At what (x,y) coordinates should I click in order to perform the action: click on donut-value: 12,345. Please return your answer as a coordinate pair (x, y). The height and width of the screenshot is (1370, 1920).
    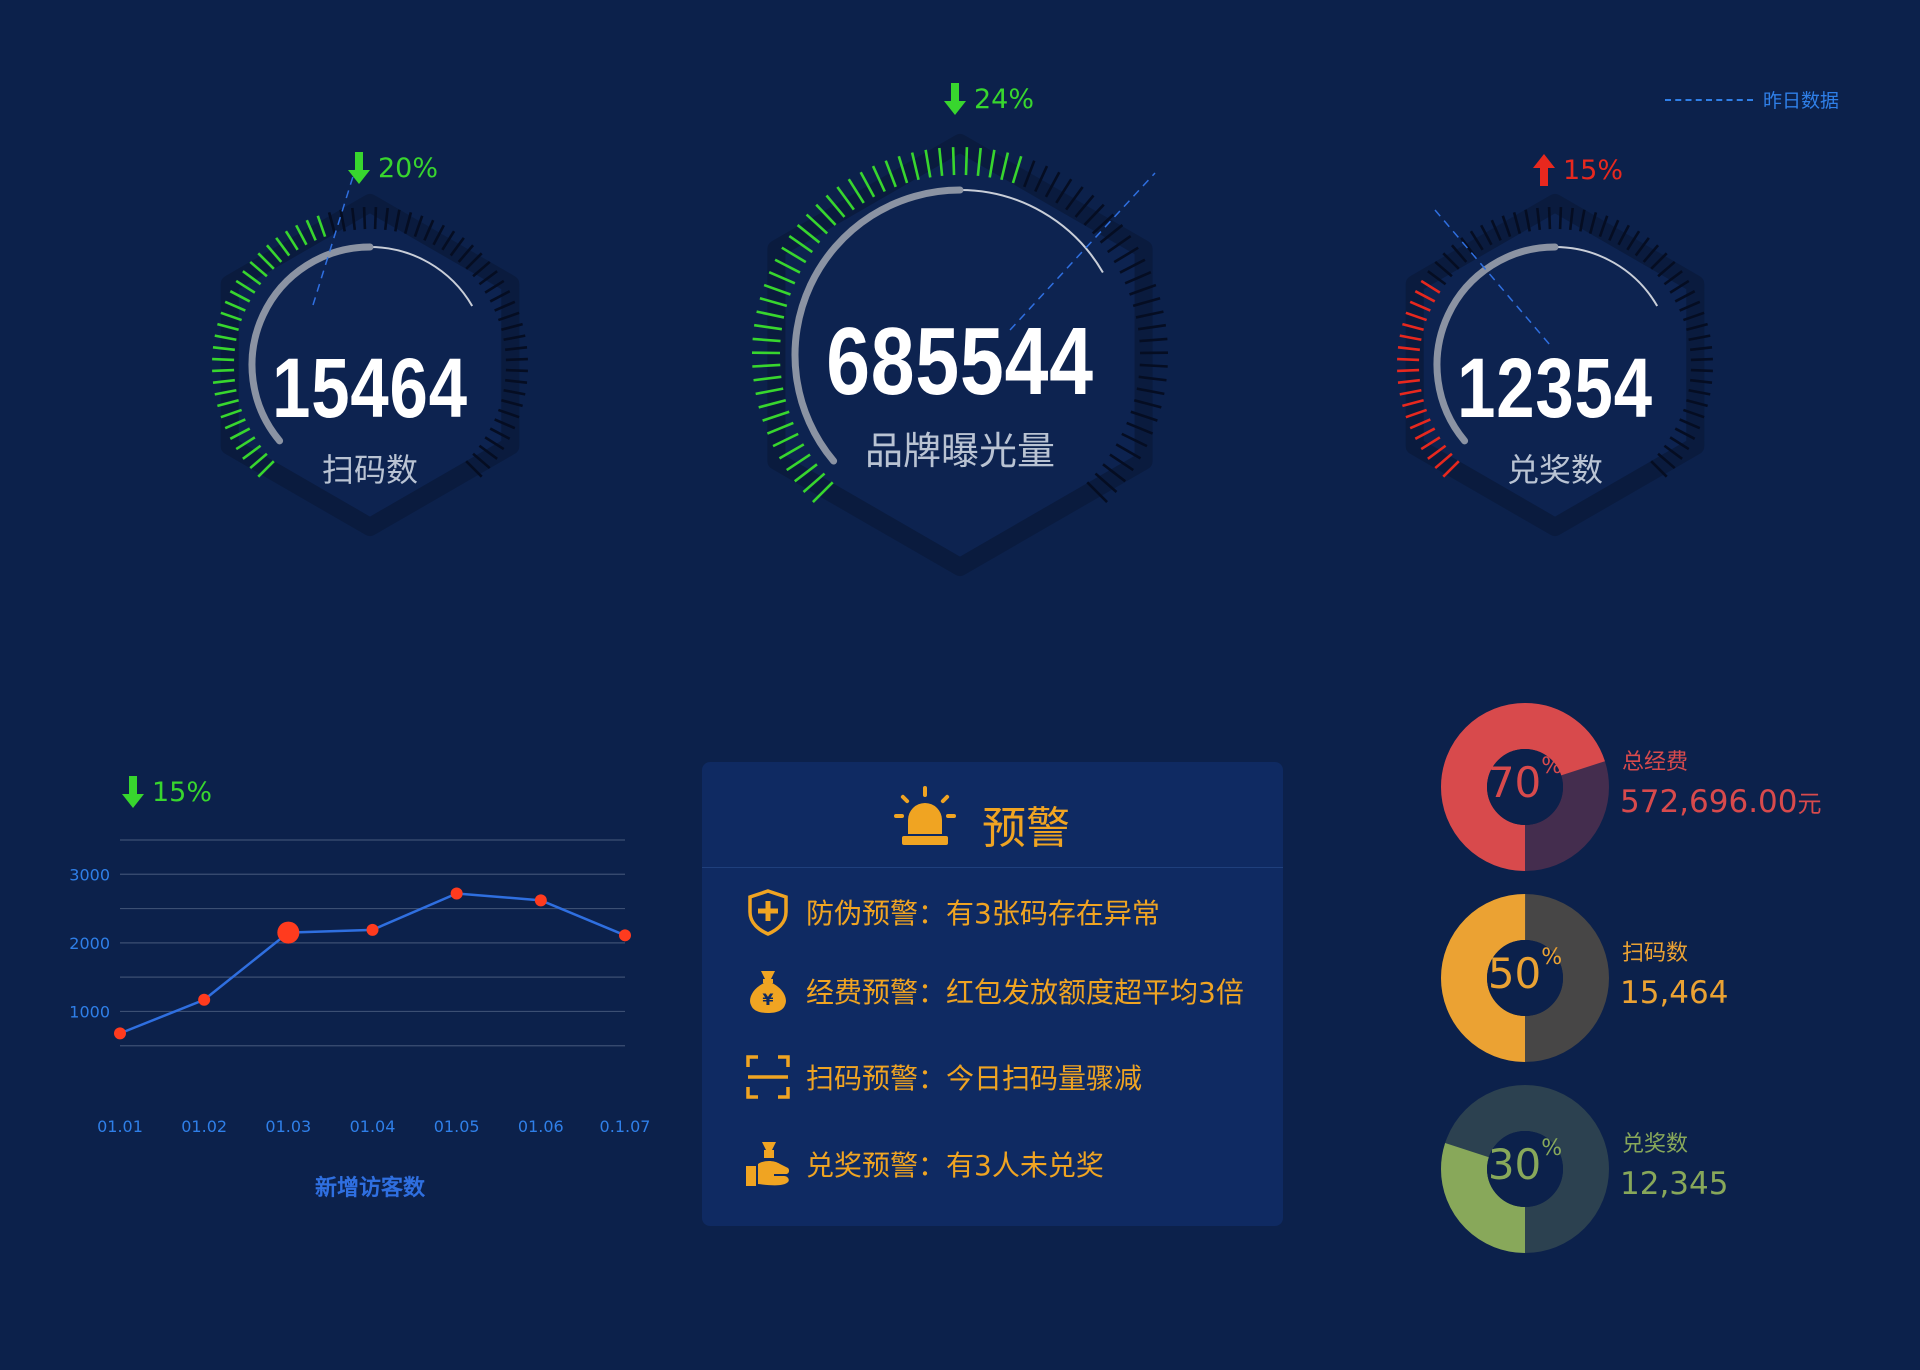
    Looking at the image, I should click on (1674, 1184).